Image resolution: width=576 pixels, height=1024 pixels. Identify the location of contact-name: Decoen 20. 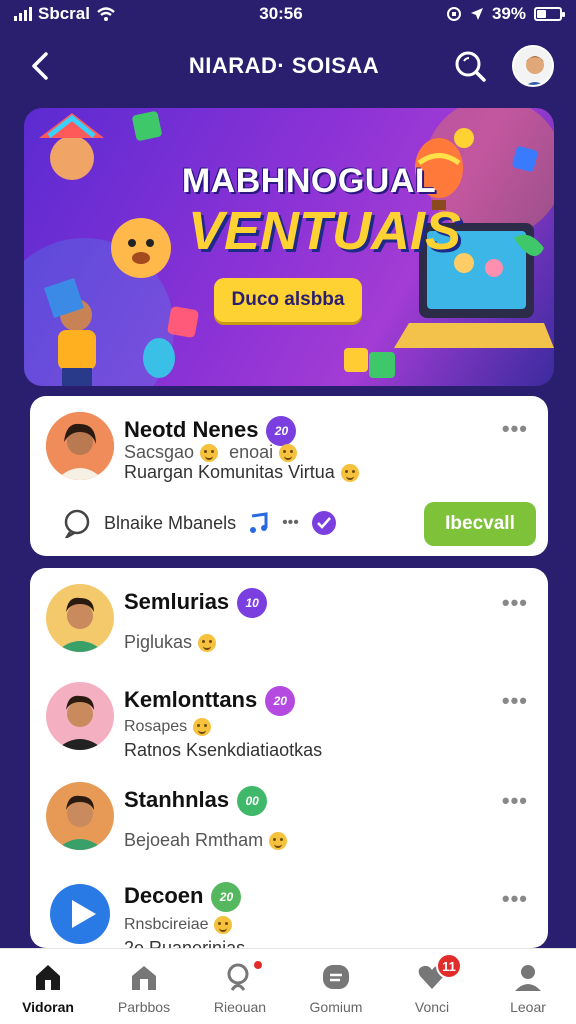
(183, 897).